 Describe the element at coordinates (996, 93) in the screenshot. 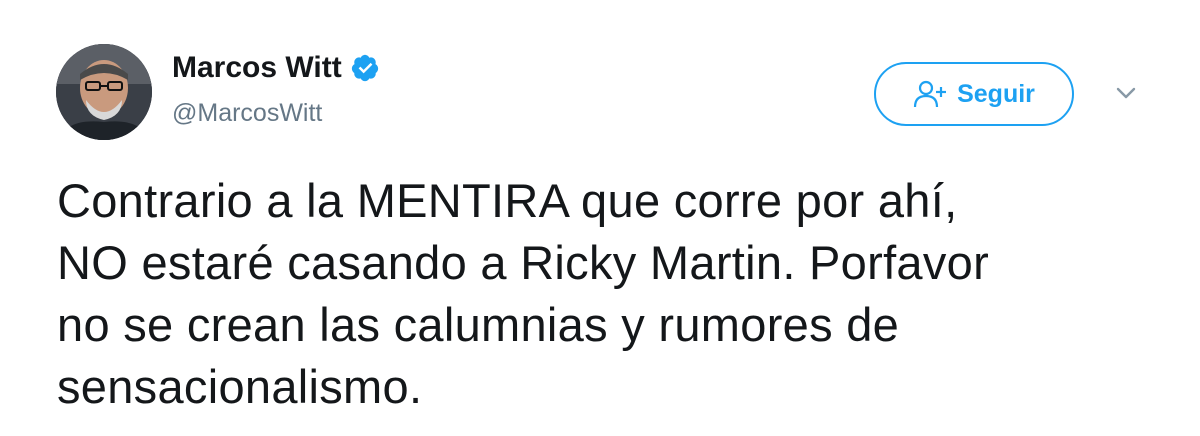

I see `follow-button-label: Seguir` at that location.